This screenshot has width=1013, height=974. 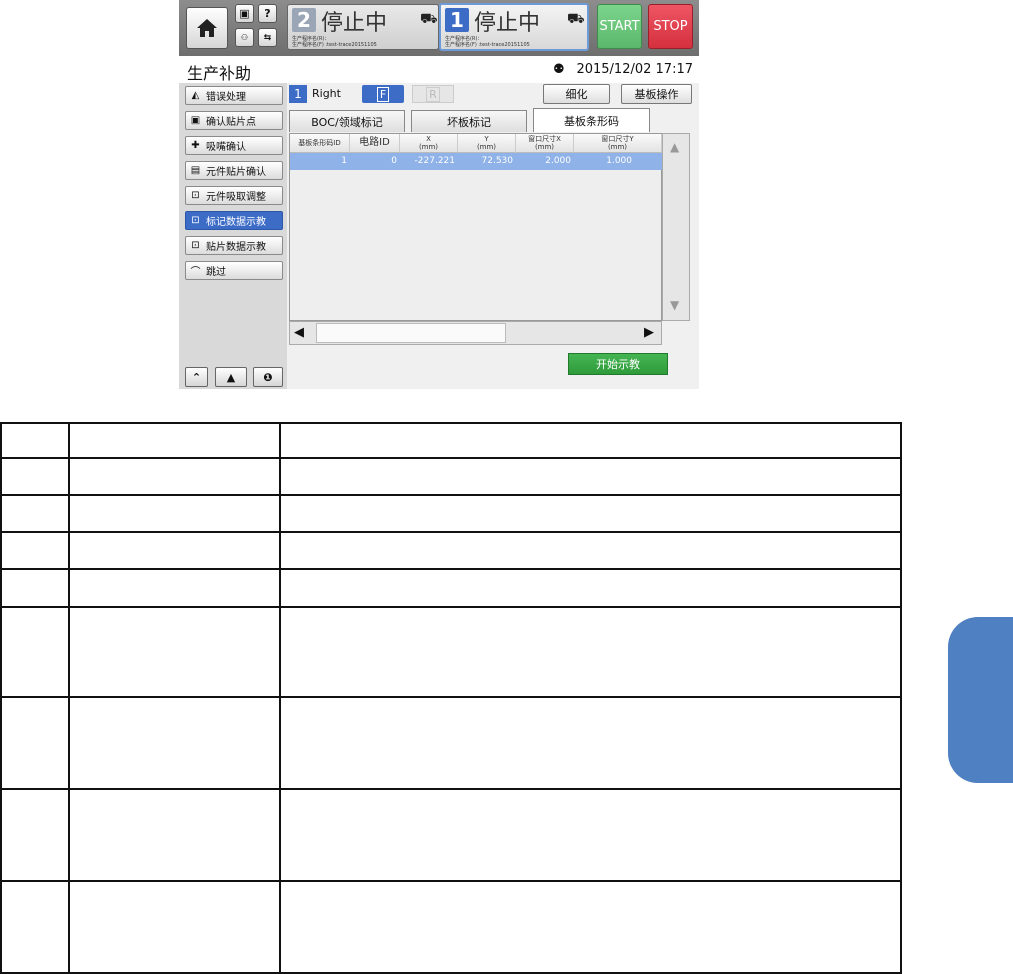 I want to click on sidebar-item-label: 贴片数据示教, so click(x=236, y=247).